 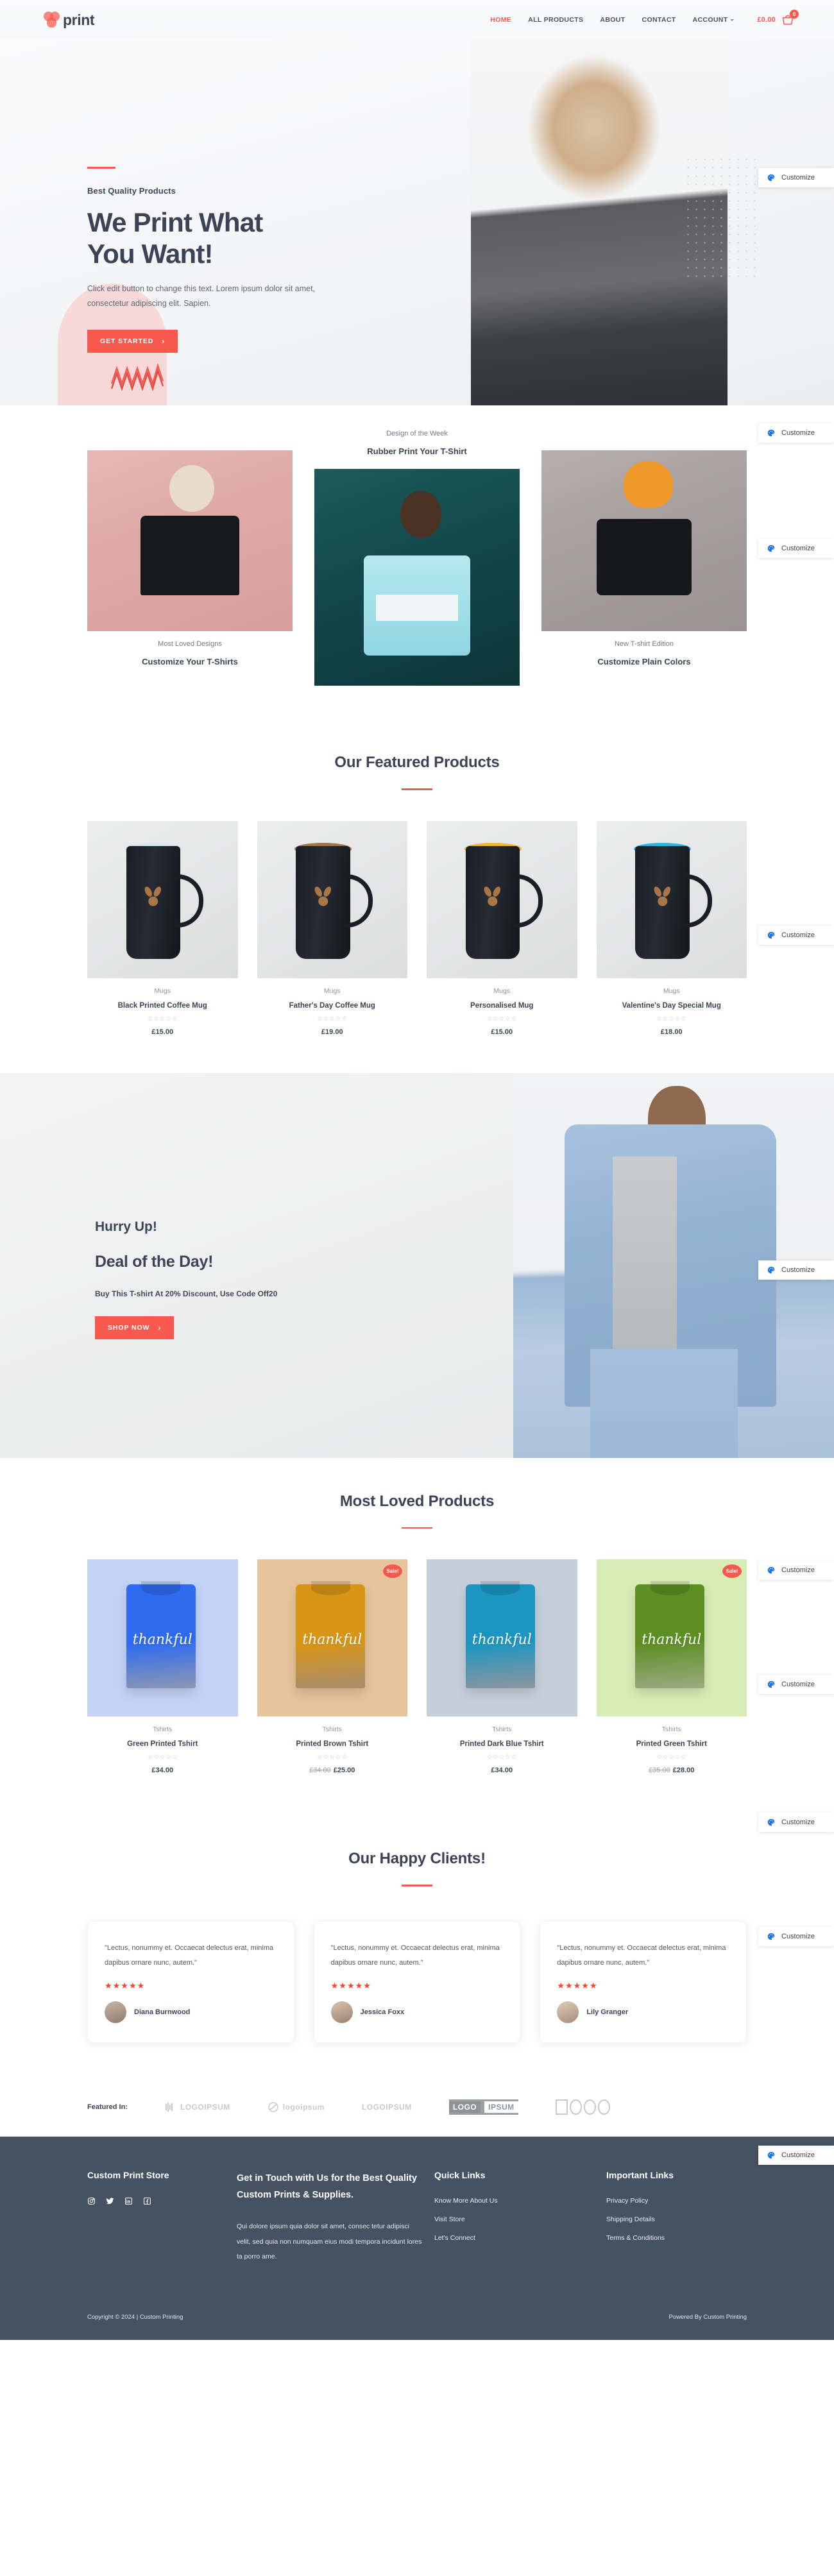 What do you see at coordinates (79, 19) in the screenshot?
I see `logo-text: print` at bounding box center [79, 19].